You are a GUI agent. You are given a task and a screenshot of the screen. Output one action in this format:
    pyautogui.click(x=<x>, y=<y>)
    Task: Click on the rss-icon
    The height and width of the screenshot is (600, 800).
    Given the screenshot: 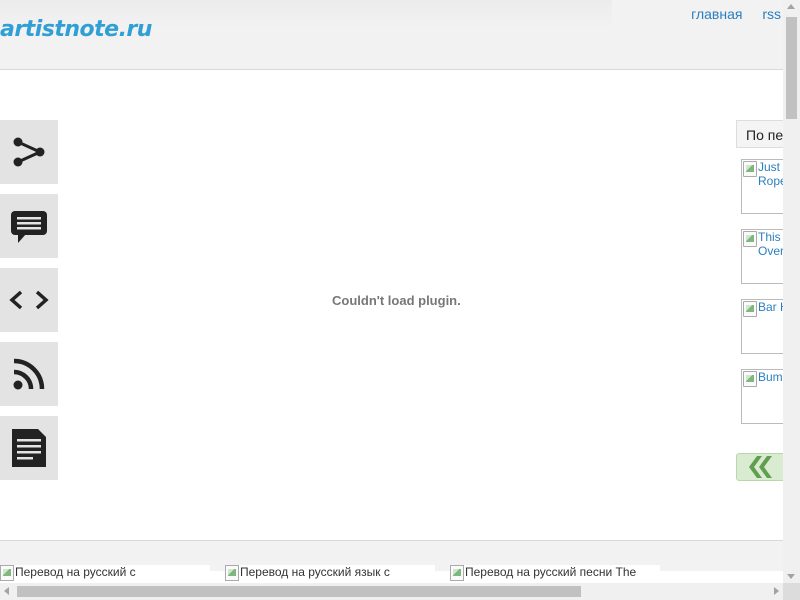 What is the action you would take?
    pyautogui.click(x=29, y=374)
    